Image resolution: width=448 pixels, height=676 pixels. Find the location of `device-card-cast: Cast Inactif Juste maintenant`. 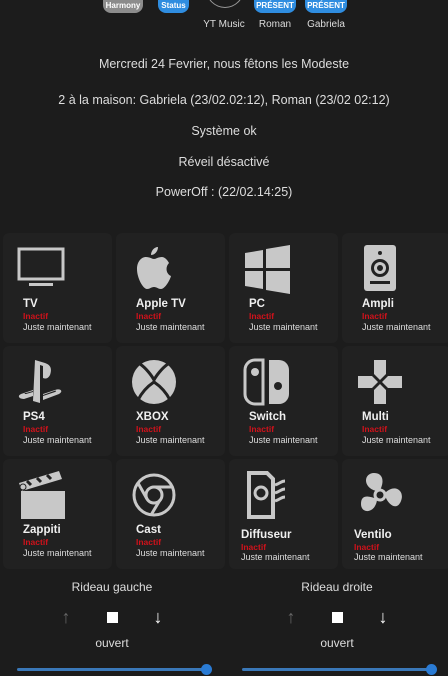

device-card-cast: Cast Inactif Juste maintenant is located at coordinates (170, 514).